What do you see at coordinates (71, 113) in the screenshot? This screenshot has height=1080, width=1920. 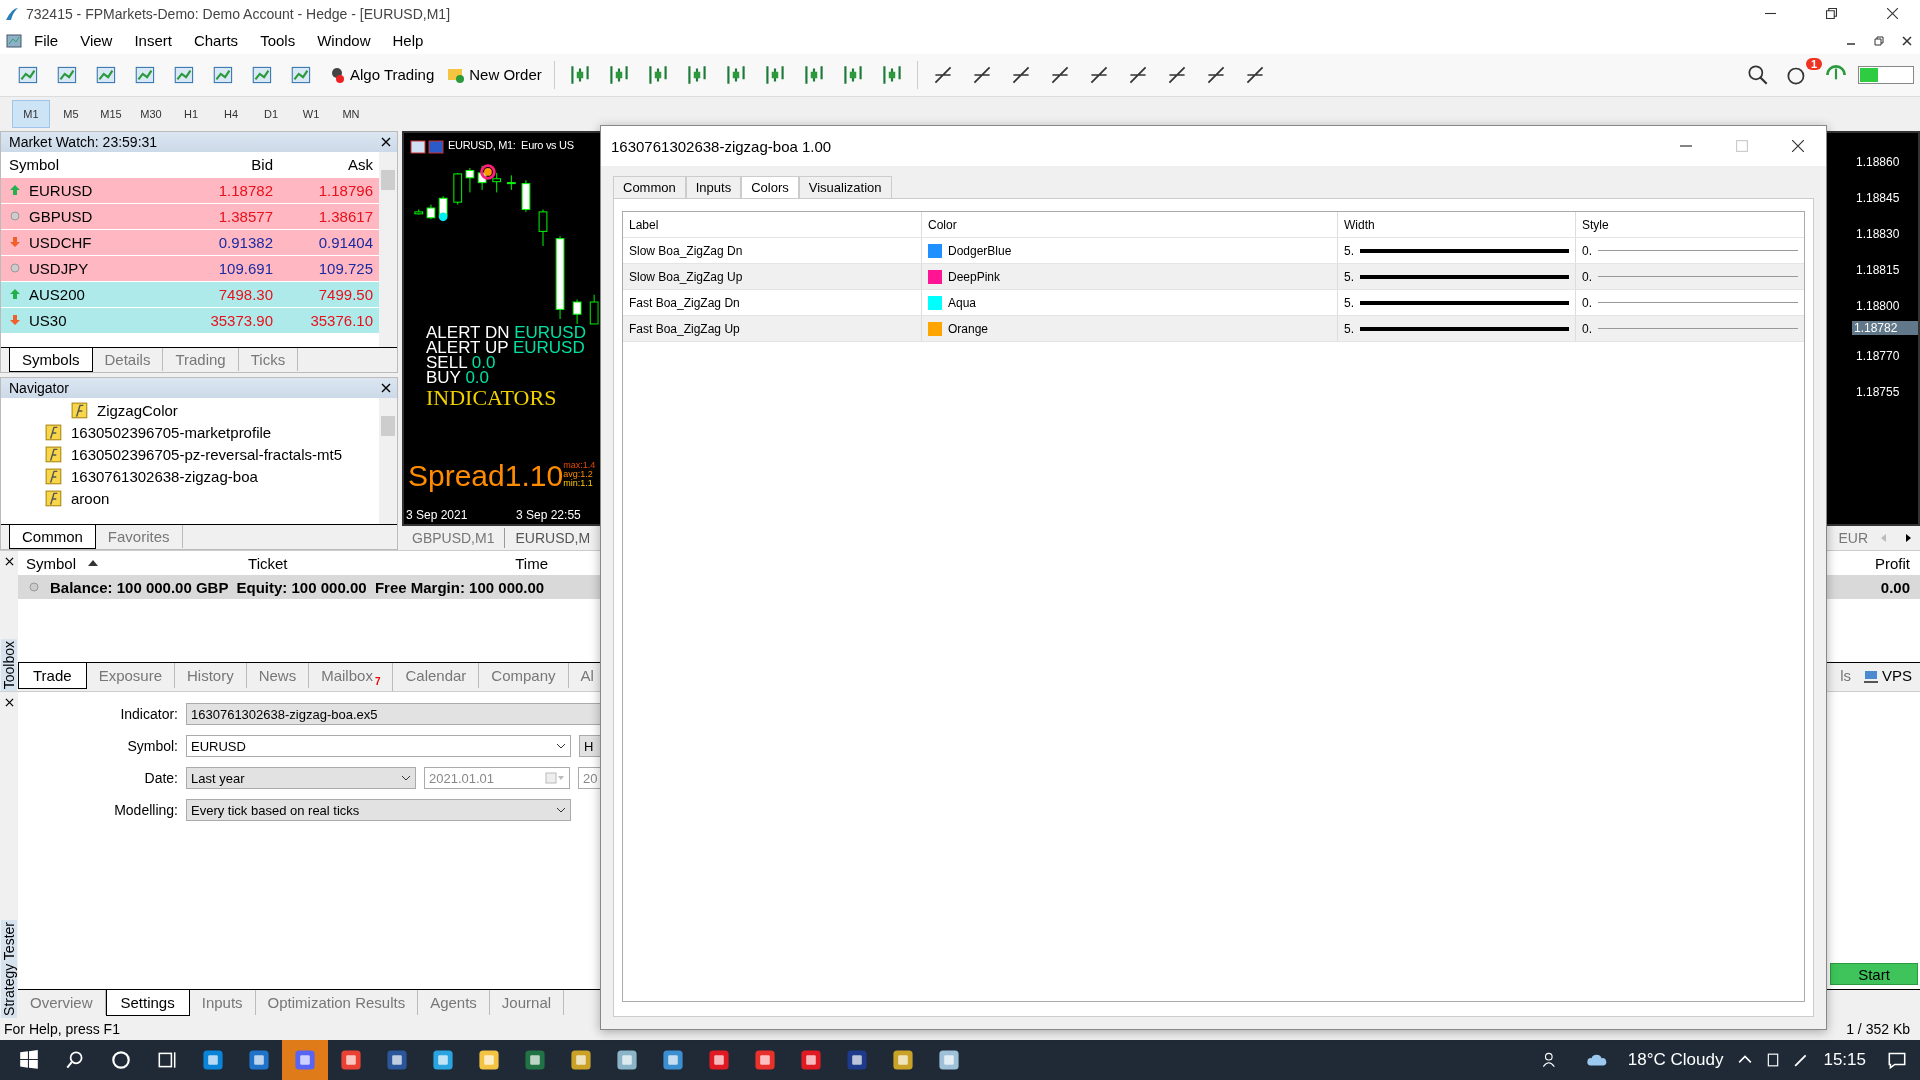 I see `timeframe-button: M5` at bounding box center [71, 113].